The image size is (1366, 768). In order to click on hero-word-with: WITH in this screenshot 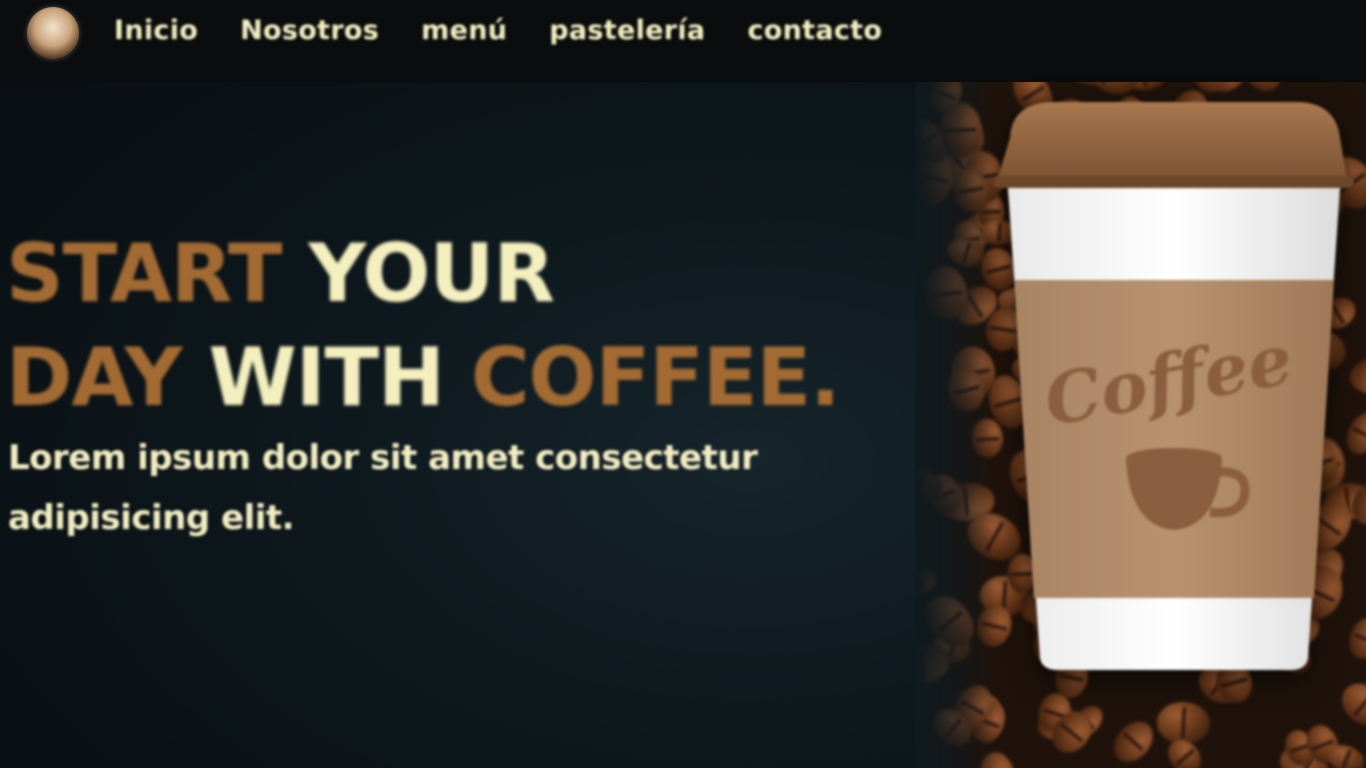, I will do `click(326, 377)`.